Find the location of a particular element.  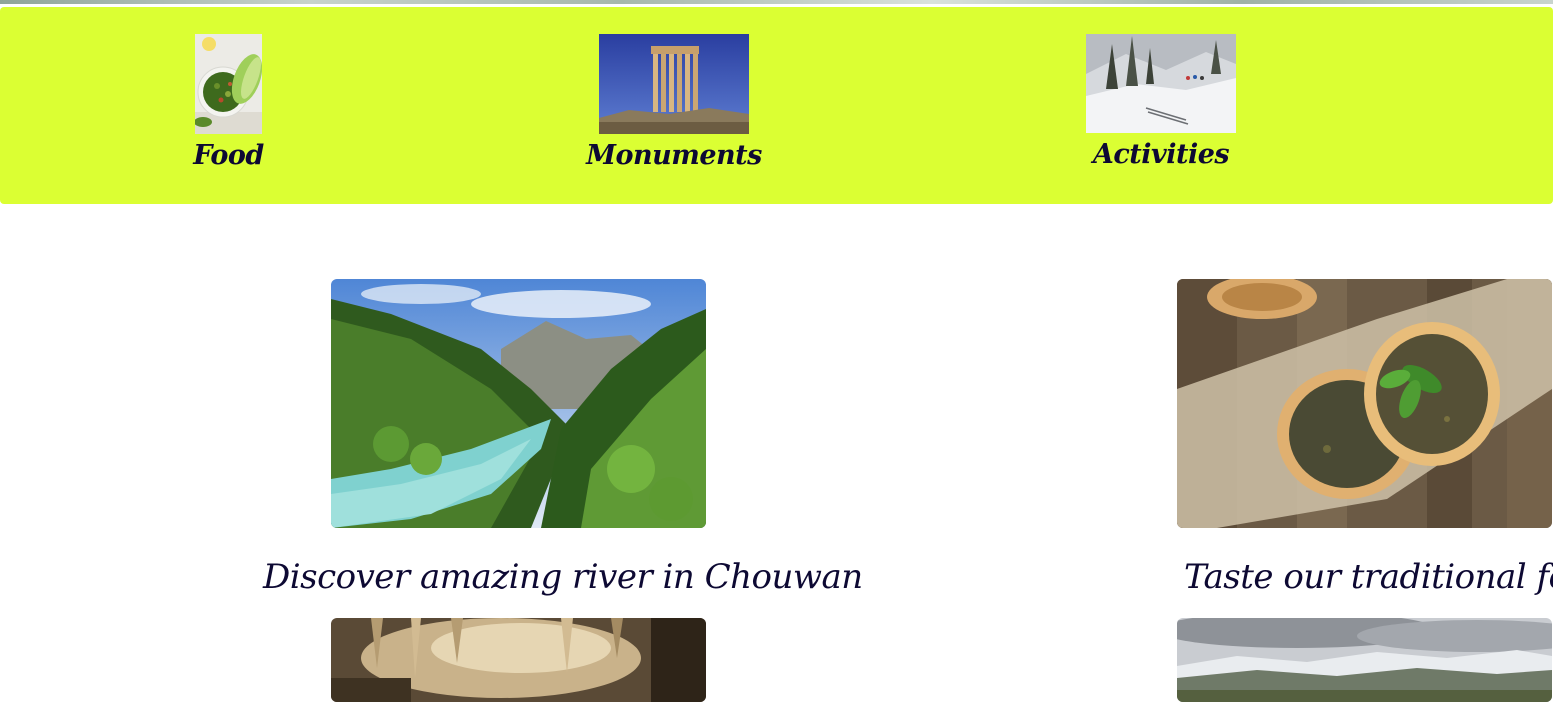

feature-card-cave is located at coordinates (518, 660).